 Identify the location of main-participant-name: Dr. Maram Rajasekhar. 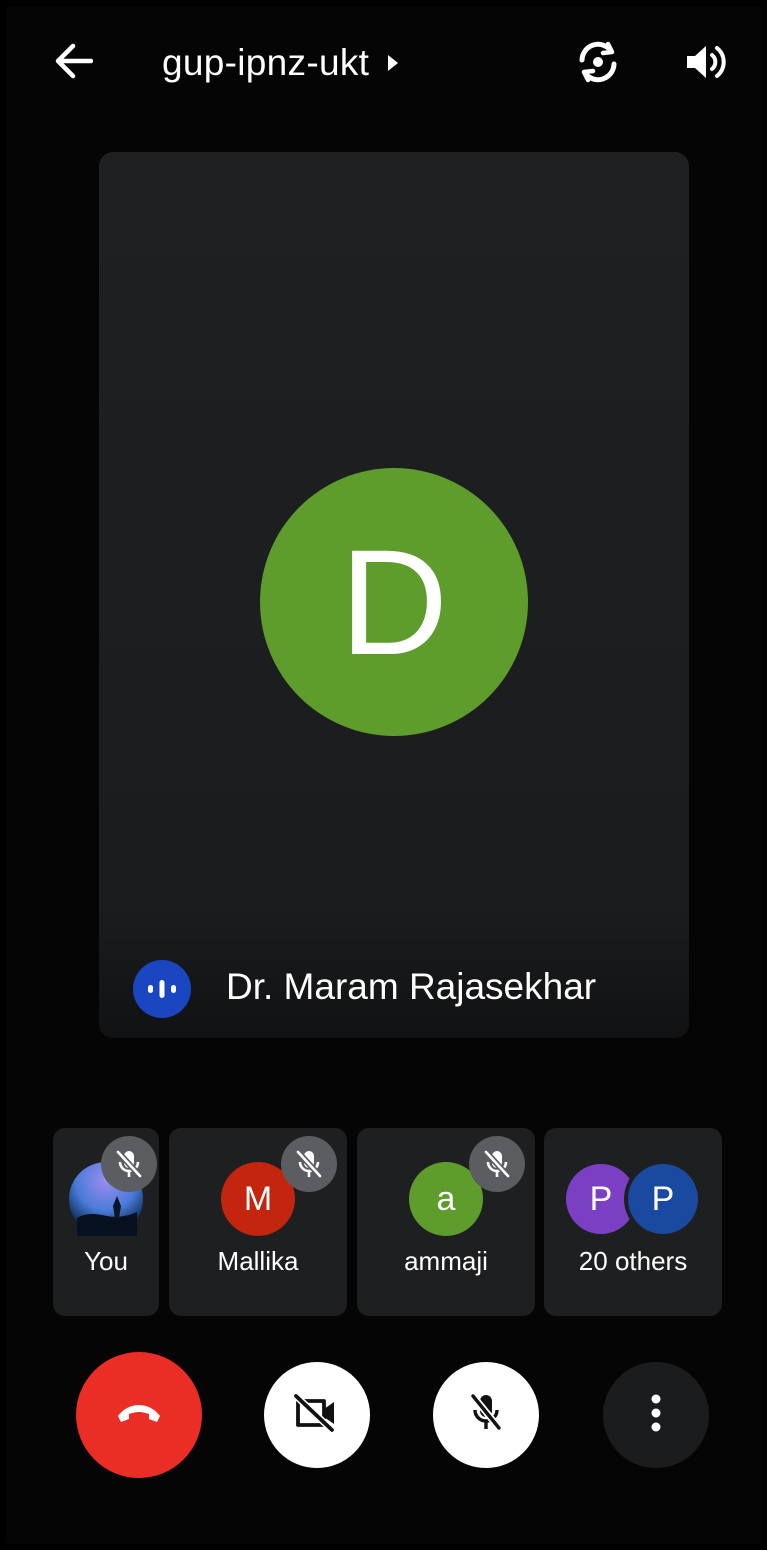
(411, 986).